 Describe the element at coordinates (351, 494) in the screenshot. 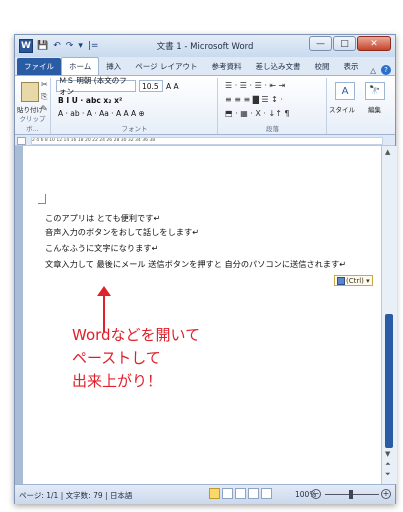

I see `zoom-slider-thumb` at that location.